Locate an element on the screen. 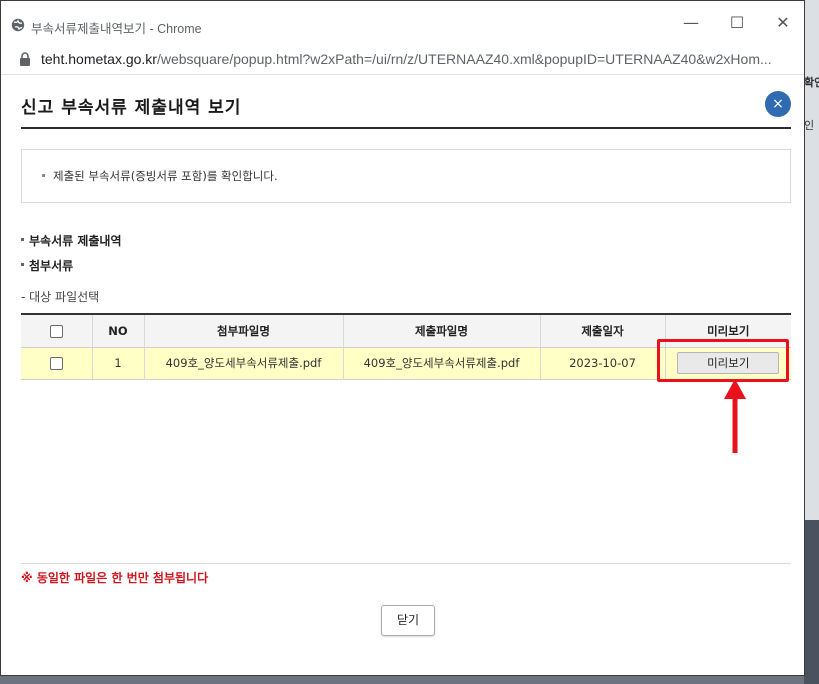  row-date: 2023-10-07 is located at coordinates (603, 363).